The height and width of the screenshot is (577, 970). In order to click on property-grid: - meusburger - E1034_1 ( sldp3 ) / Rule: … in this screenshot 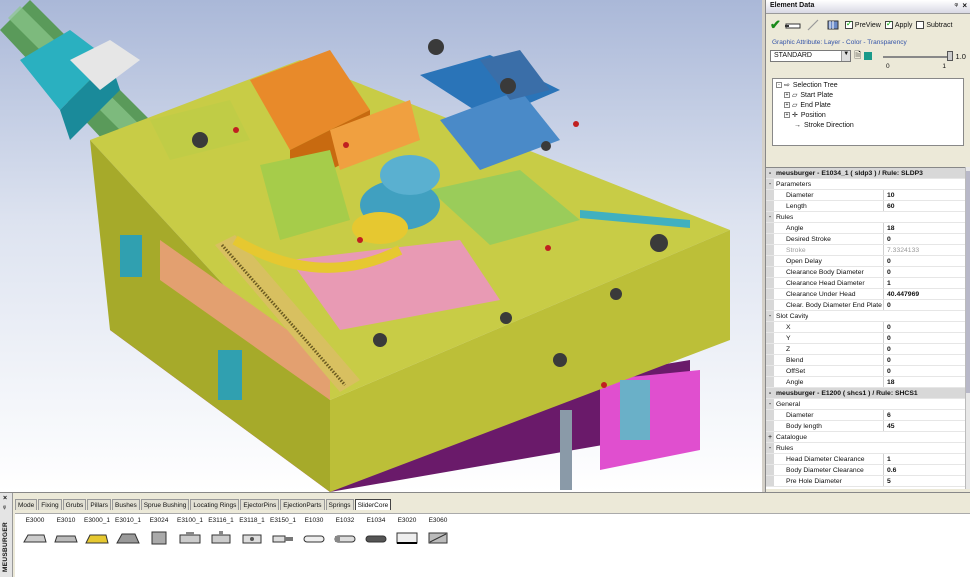, I will do `click(866, 328)`.